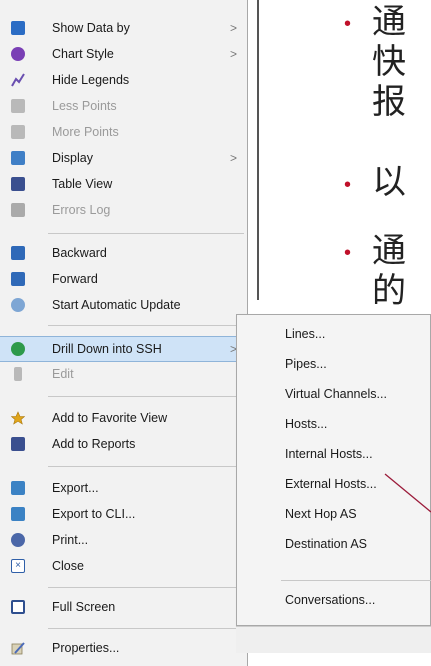 The height and width of the screenshot is (666, 431). What do you see at coordinates (407, 493) in the screenshot?
I see `callout-line` at bounding box center [407, 493].